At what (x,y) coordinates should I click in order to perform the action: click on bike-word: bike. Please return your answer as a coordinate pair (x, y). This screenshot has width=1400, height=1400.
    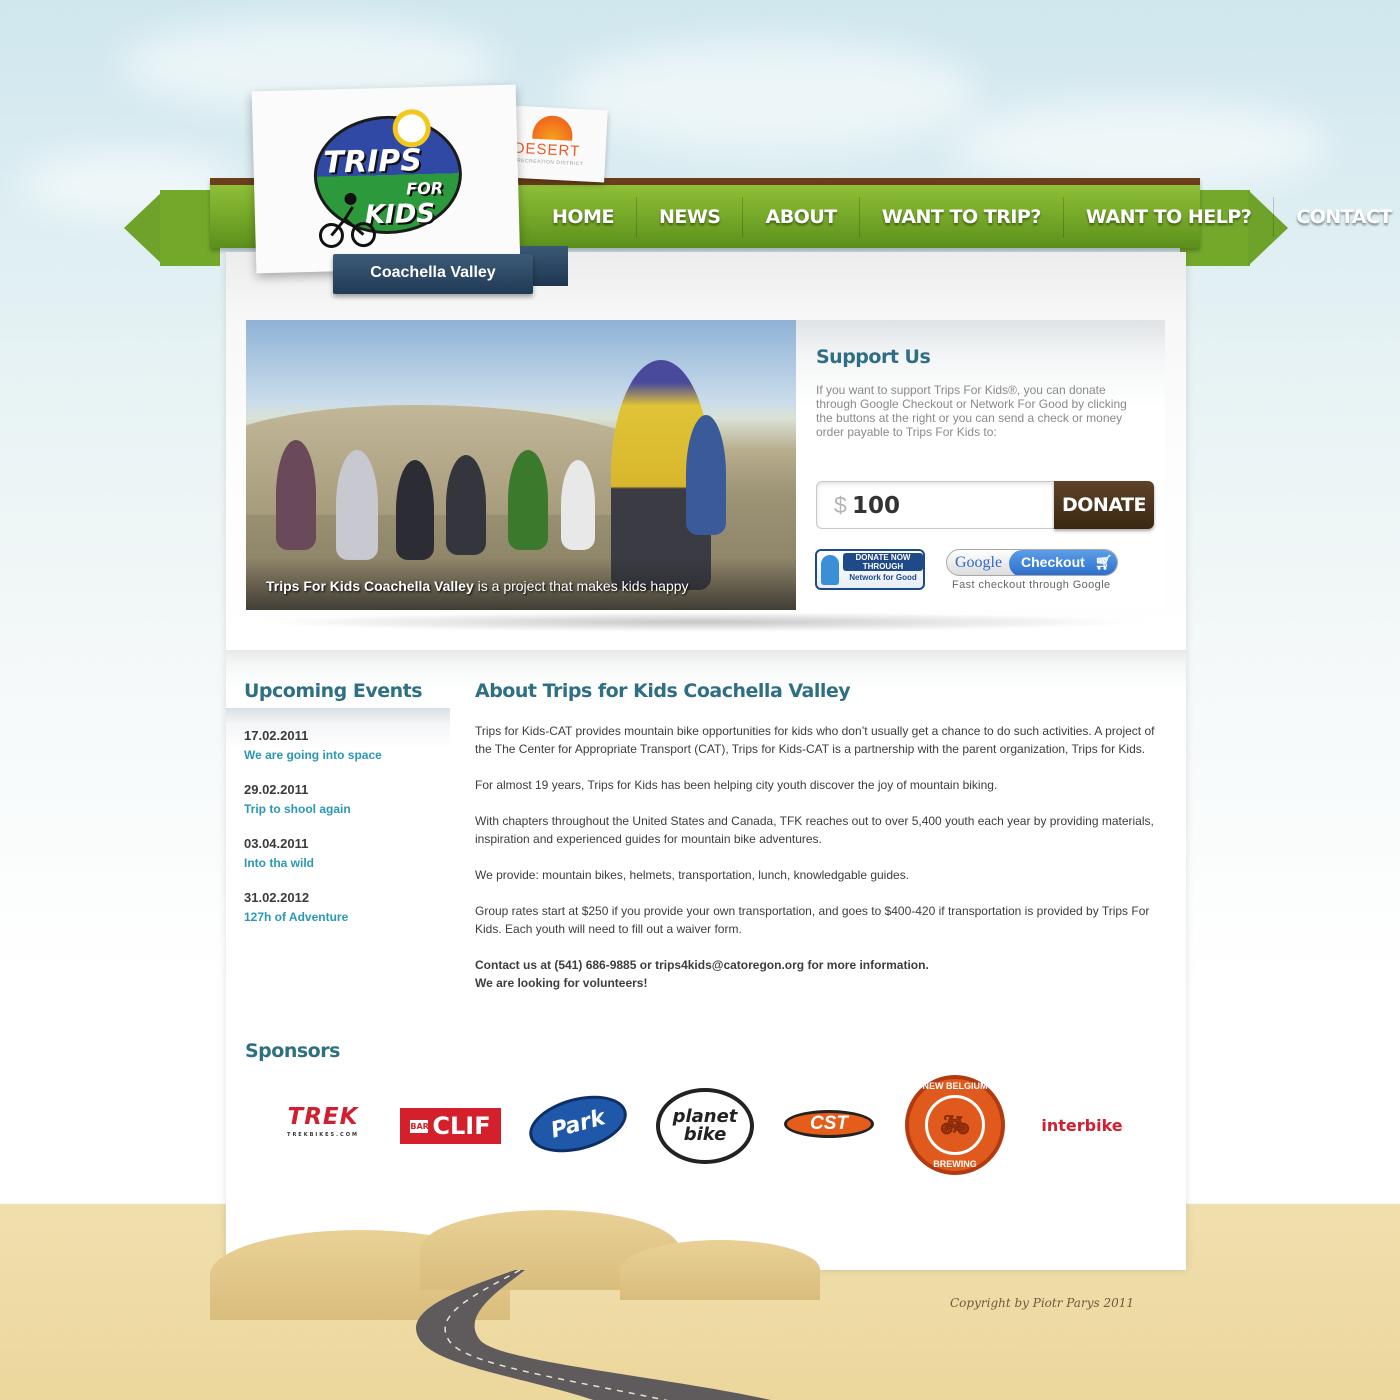
    Looking at the image, I should click on (705, 1134).